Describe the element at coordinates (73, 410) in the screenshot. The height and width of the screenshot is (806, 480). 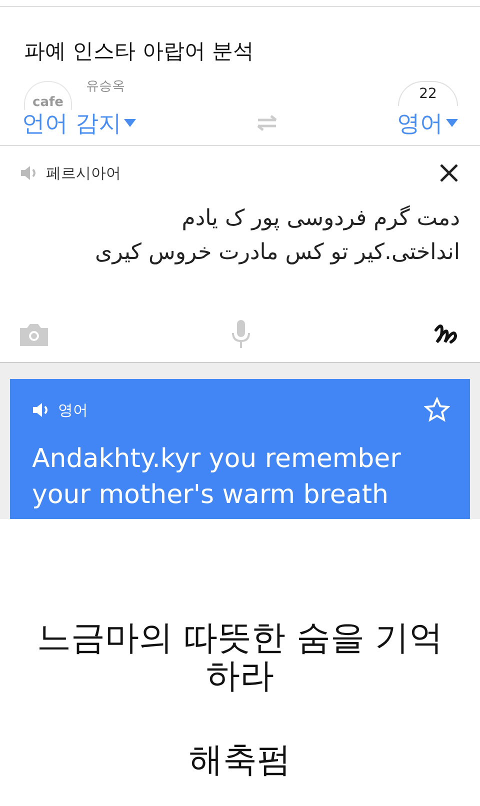
I see `target-language-label: 영어` at that location.